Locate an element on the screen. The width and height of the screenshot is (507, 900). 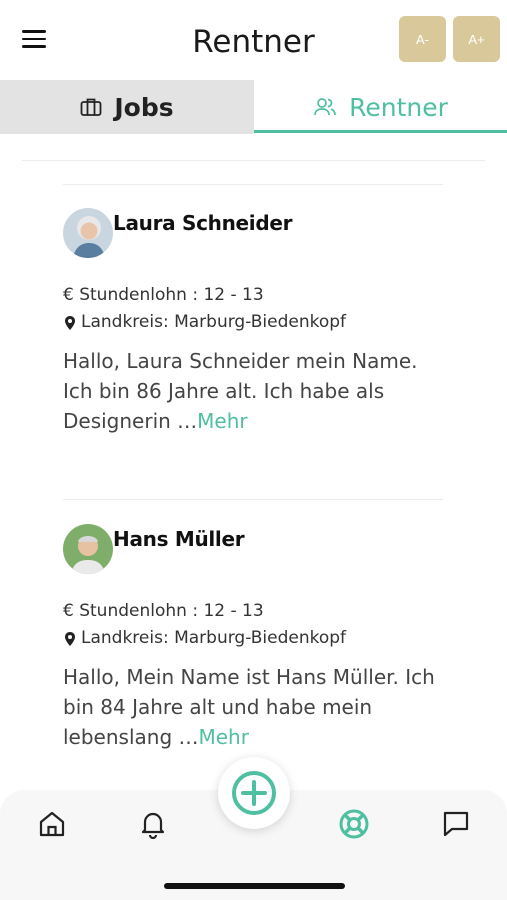
bell-icon is located at coordinates (153, 825).